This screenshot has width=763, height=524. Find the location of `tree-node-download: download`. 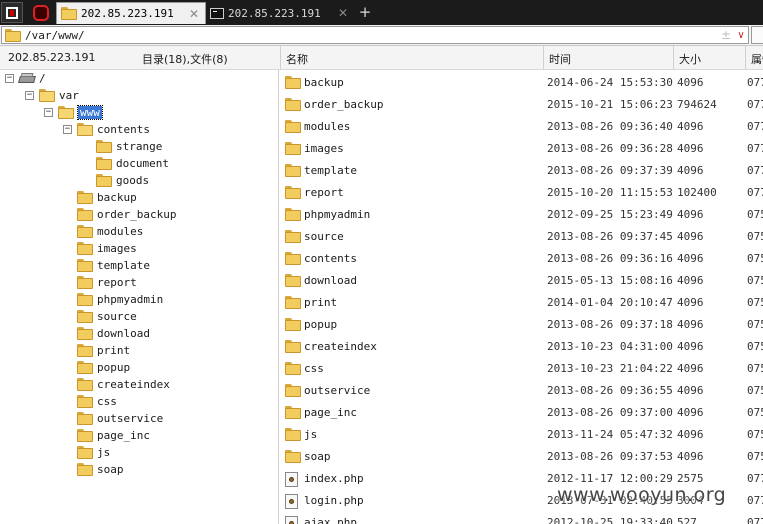

tree-node-download: download is located at coordinates (113, 333).